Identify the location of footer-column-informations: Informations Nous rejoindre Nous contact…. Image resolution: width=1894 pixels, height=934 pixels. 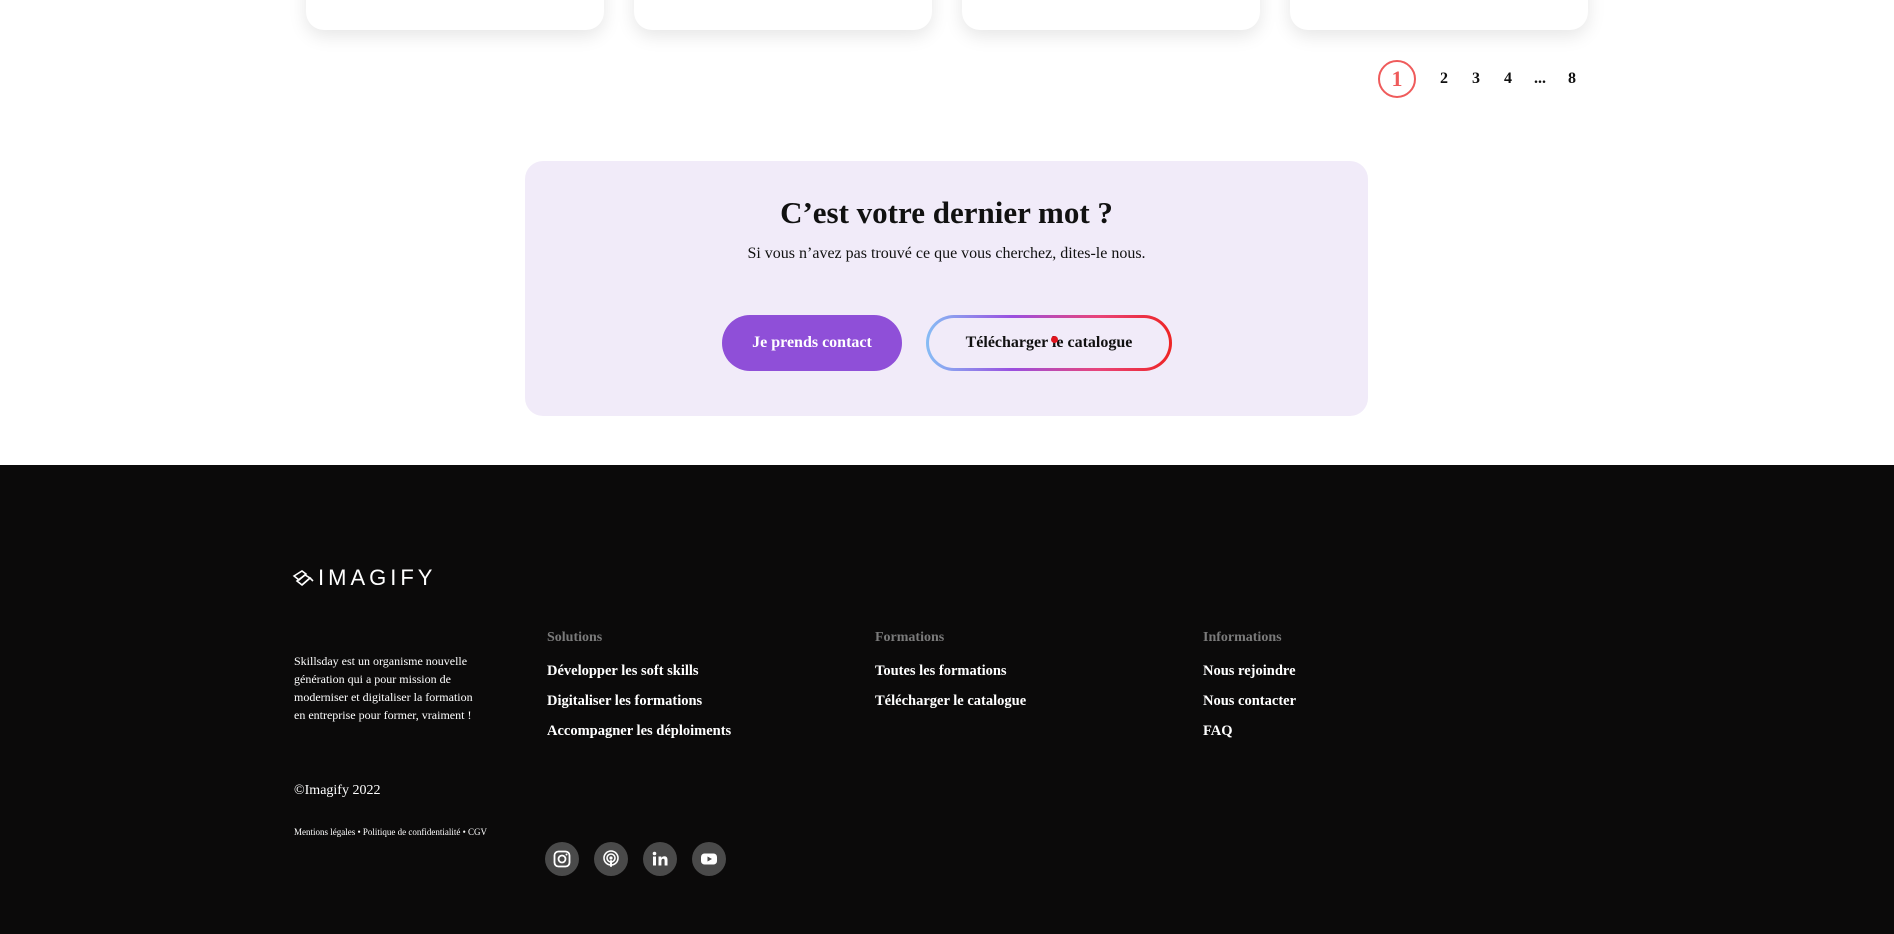
(1249, 691).